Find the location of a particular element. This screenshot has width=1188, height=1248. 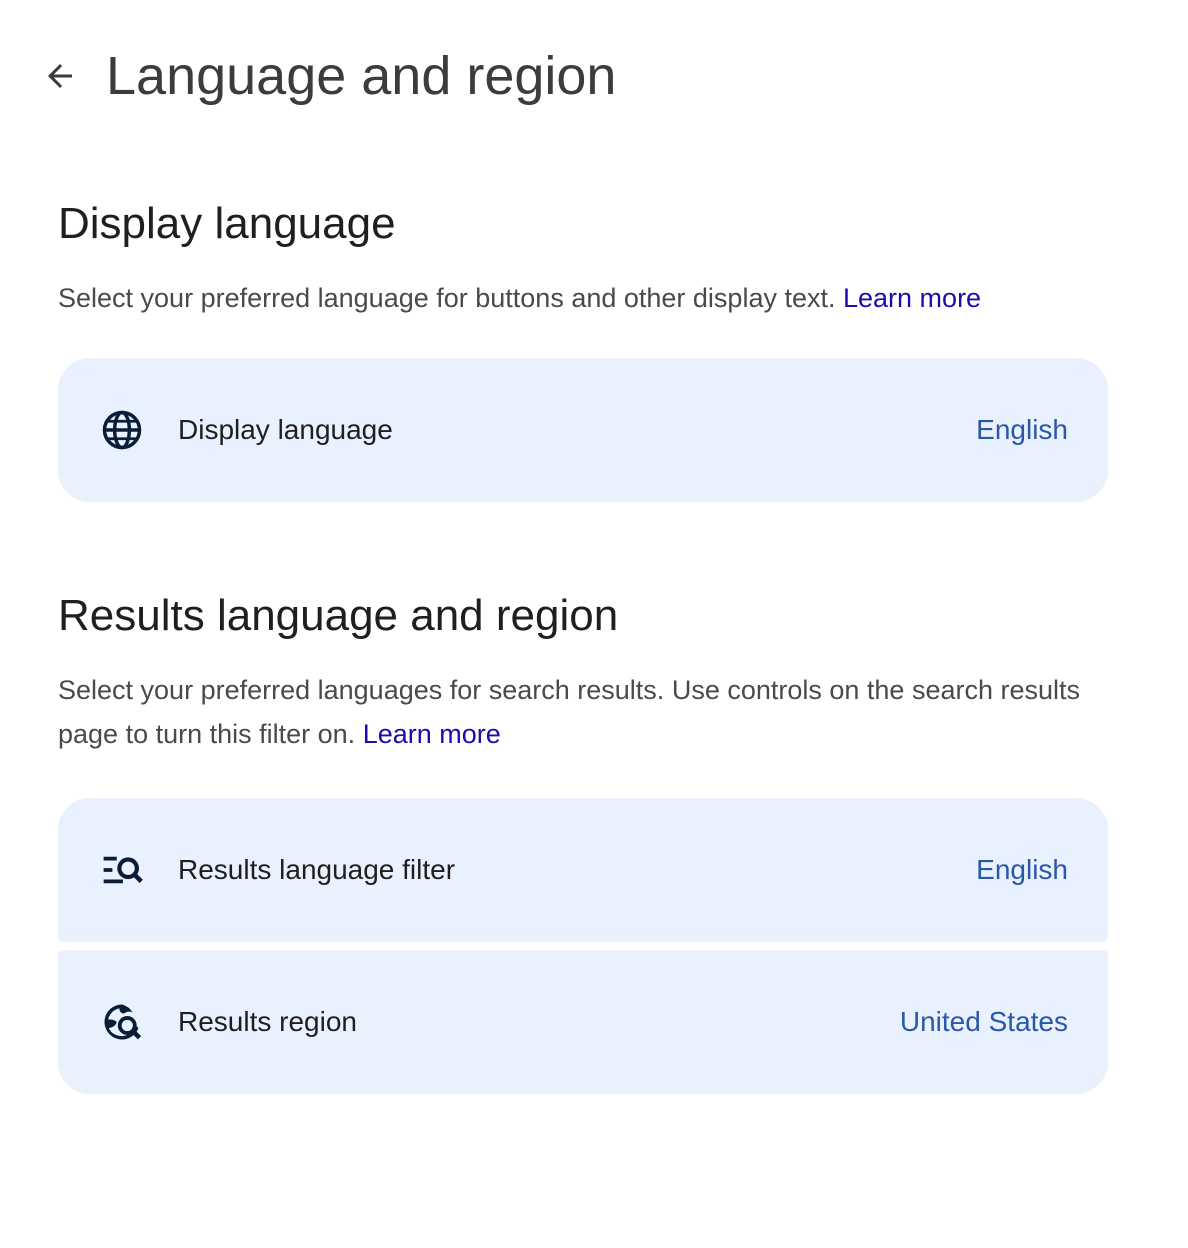

page-header: Language and region is located at coordinates (327, 76).